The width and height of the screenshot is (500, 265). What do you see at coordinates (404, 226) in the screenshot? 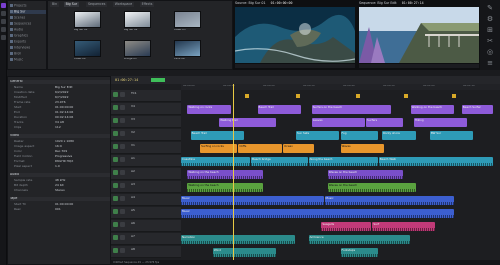
I see `timeline-clip: Surf` at bounding box center [404, 226].